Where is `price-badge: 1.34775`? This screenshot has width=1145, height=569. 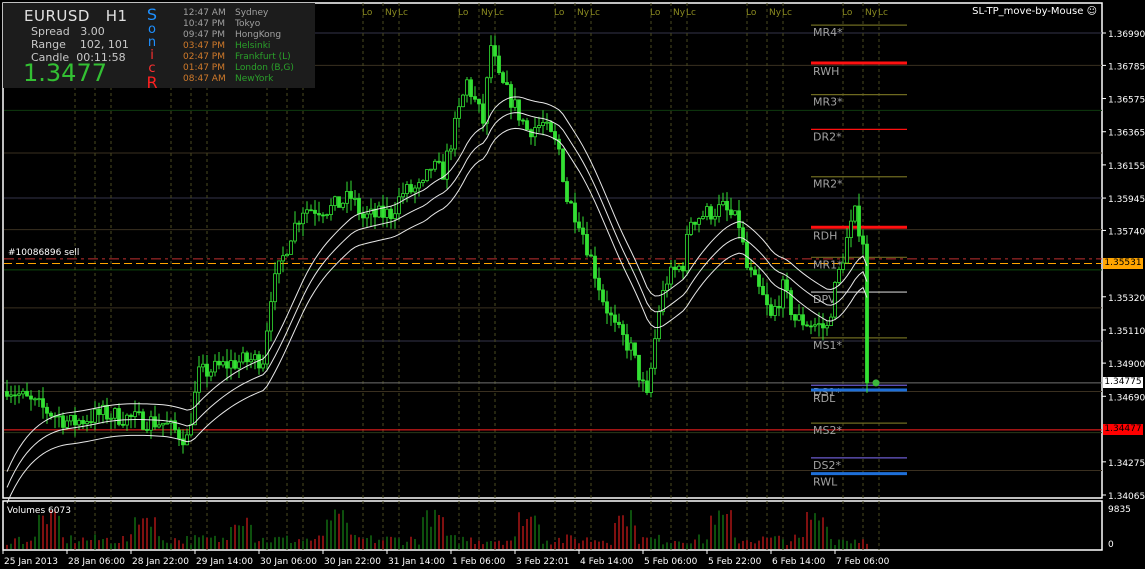 price-badge: 1.34775 is located at coordinates (1123, 383).